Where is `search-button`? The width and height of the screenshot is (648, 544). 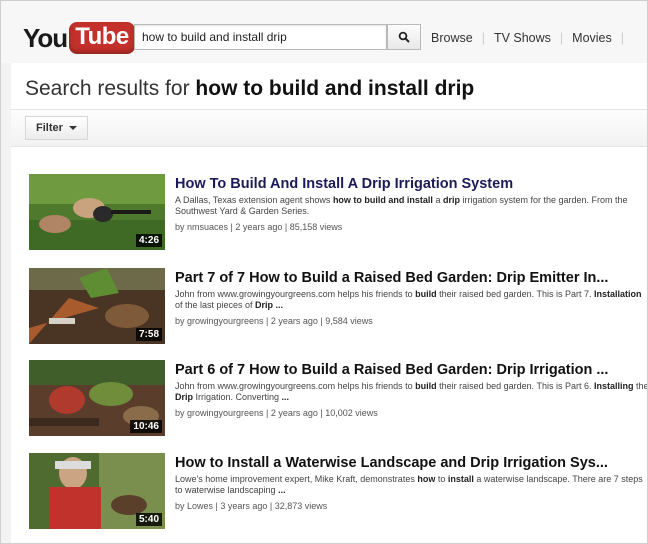 search-button is located at coordinates (404, 37).